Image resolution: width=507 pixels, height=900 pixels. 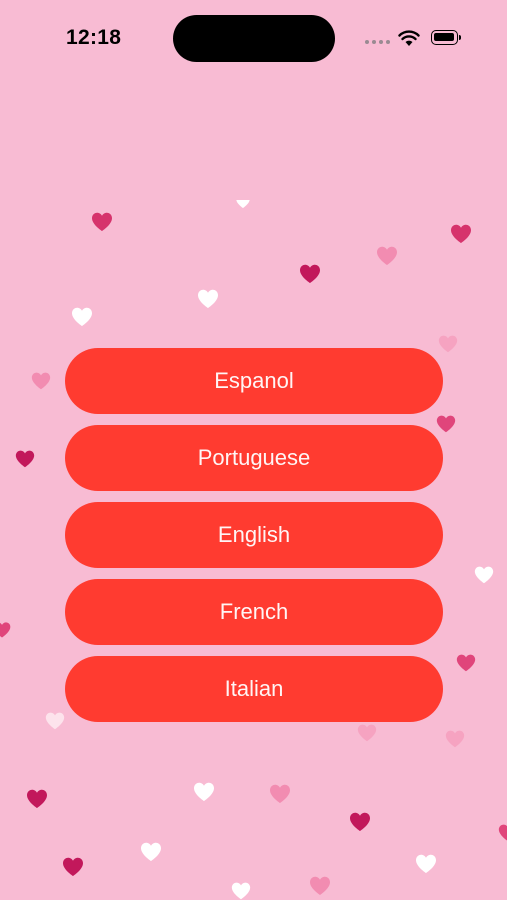 What do you see at coordinates (94, 37) in the screenshot?
I see `clock-time: 12:18` at bounding box center [94, 37].